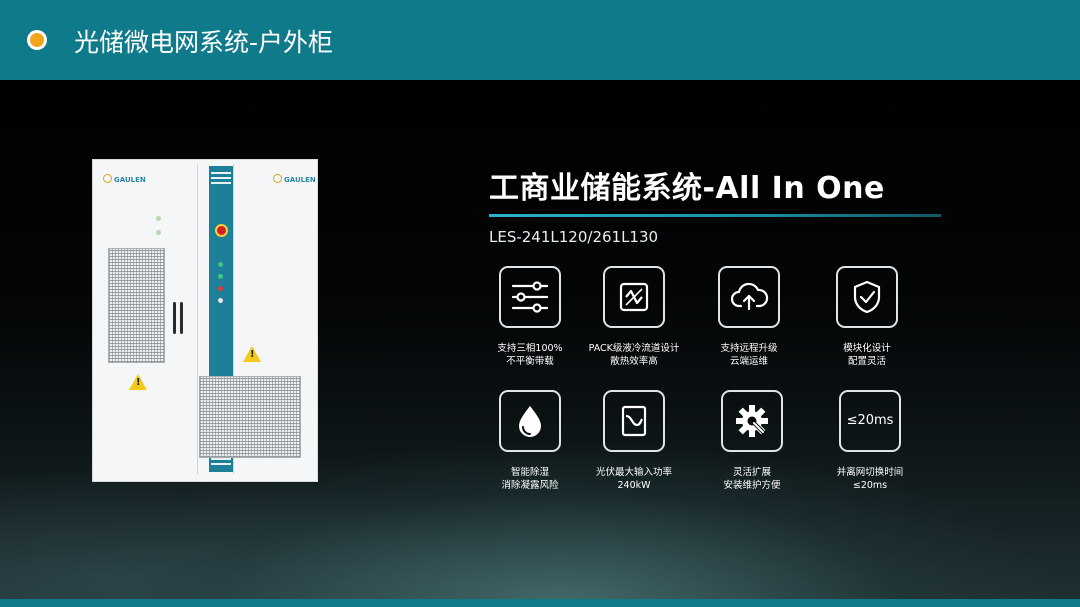 The width and height of the screenshot is (1080, 607). Describe the element at coordinates (749, 297) in the screenshot. I see `cloud-upload-icon` at that location.